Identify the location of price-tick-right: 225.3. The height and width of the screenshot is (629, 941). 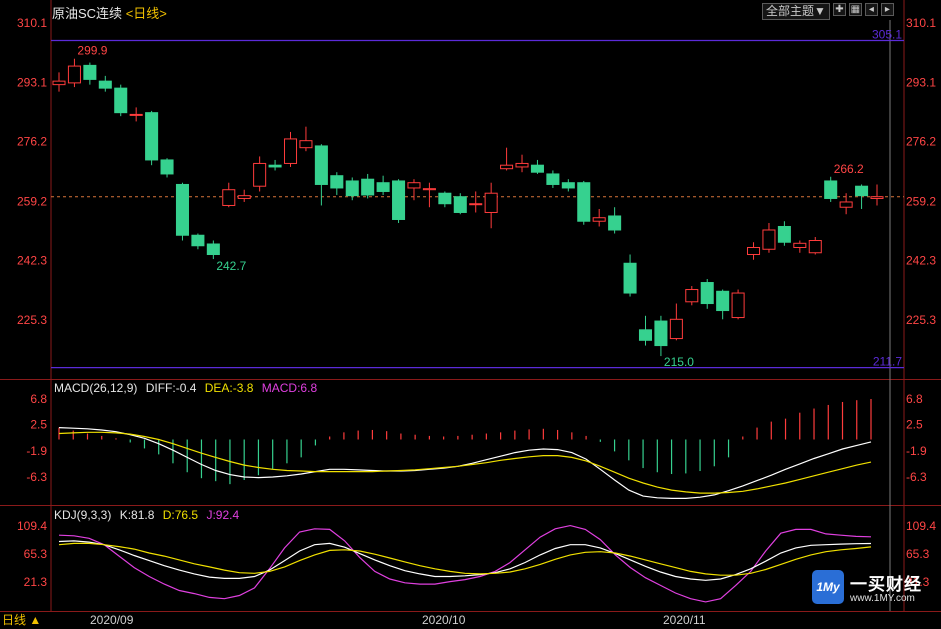
(921, 320).